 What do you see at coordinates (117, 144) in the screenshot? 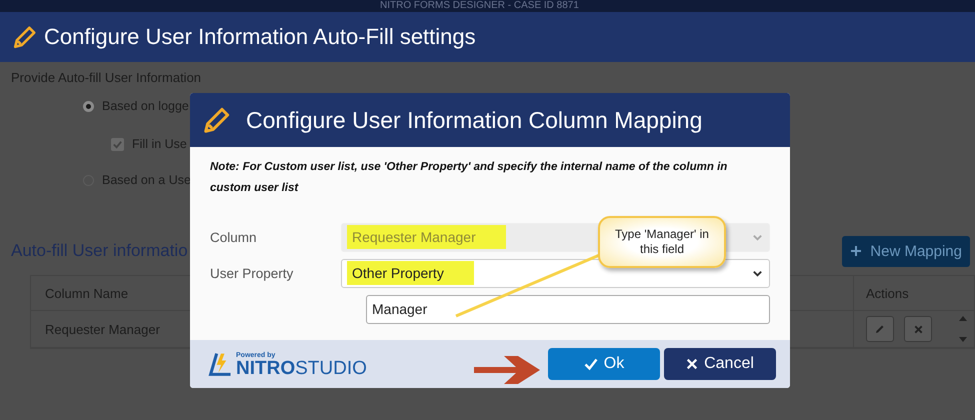
I see `checkbox` at bounding box center [117, 144].